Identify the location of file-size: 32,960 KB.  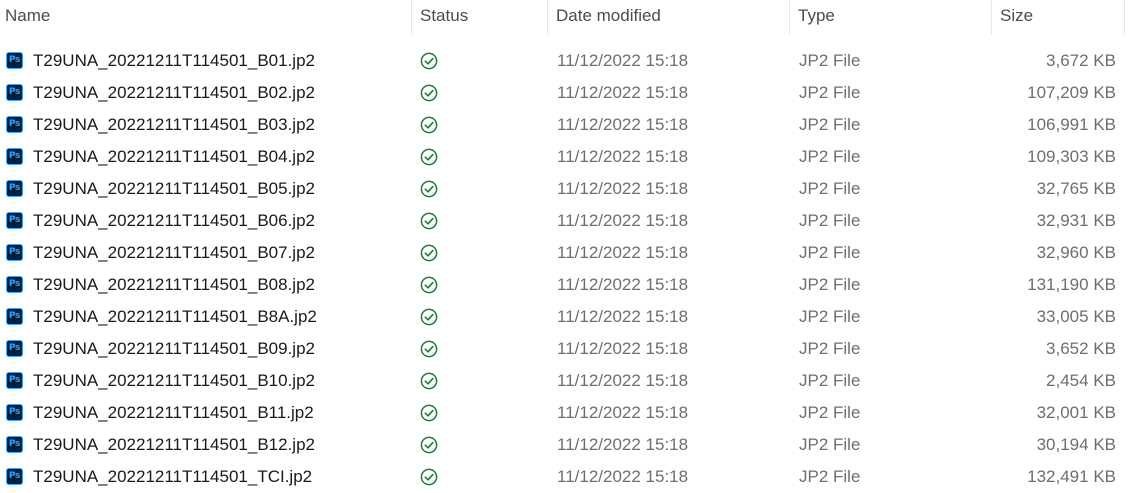
(1076, 252).